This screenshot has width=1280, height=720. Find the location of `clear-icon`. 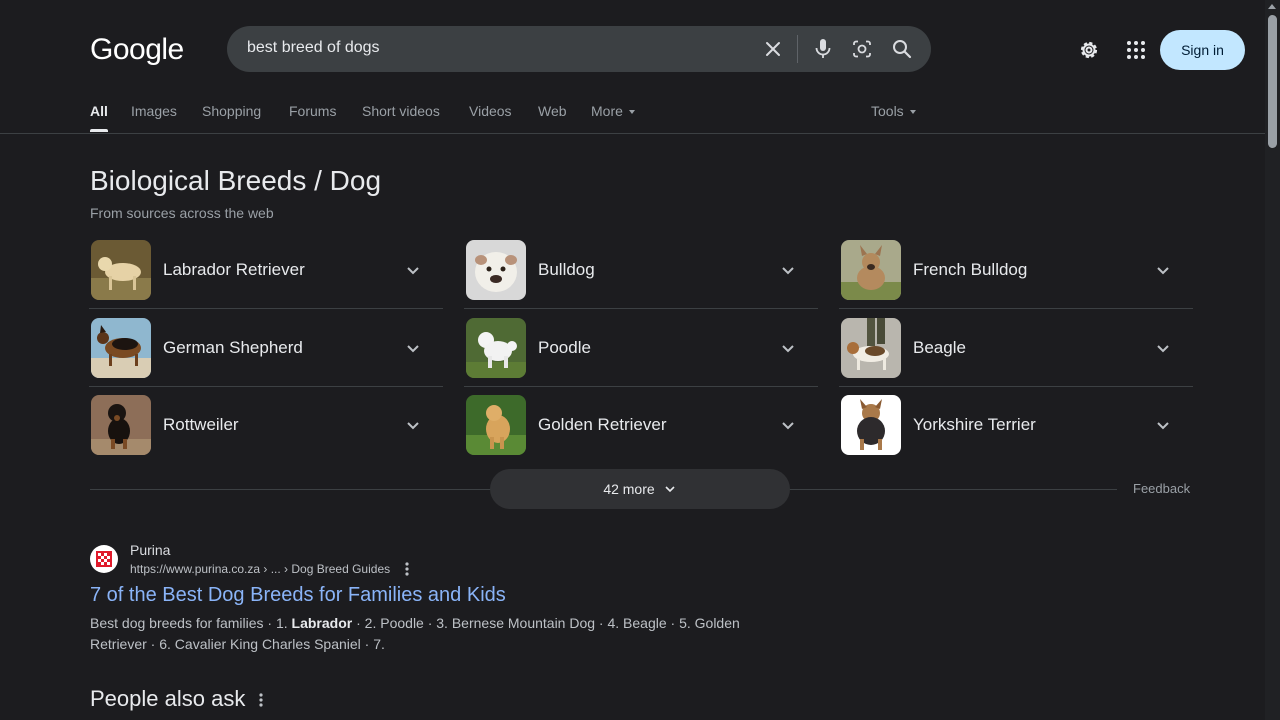

clear-icon is located at coordinates (773, 49).